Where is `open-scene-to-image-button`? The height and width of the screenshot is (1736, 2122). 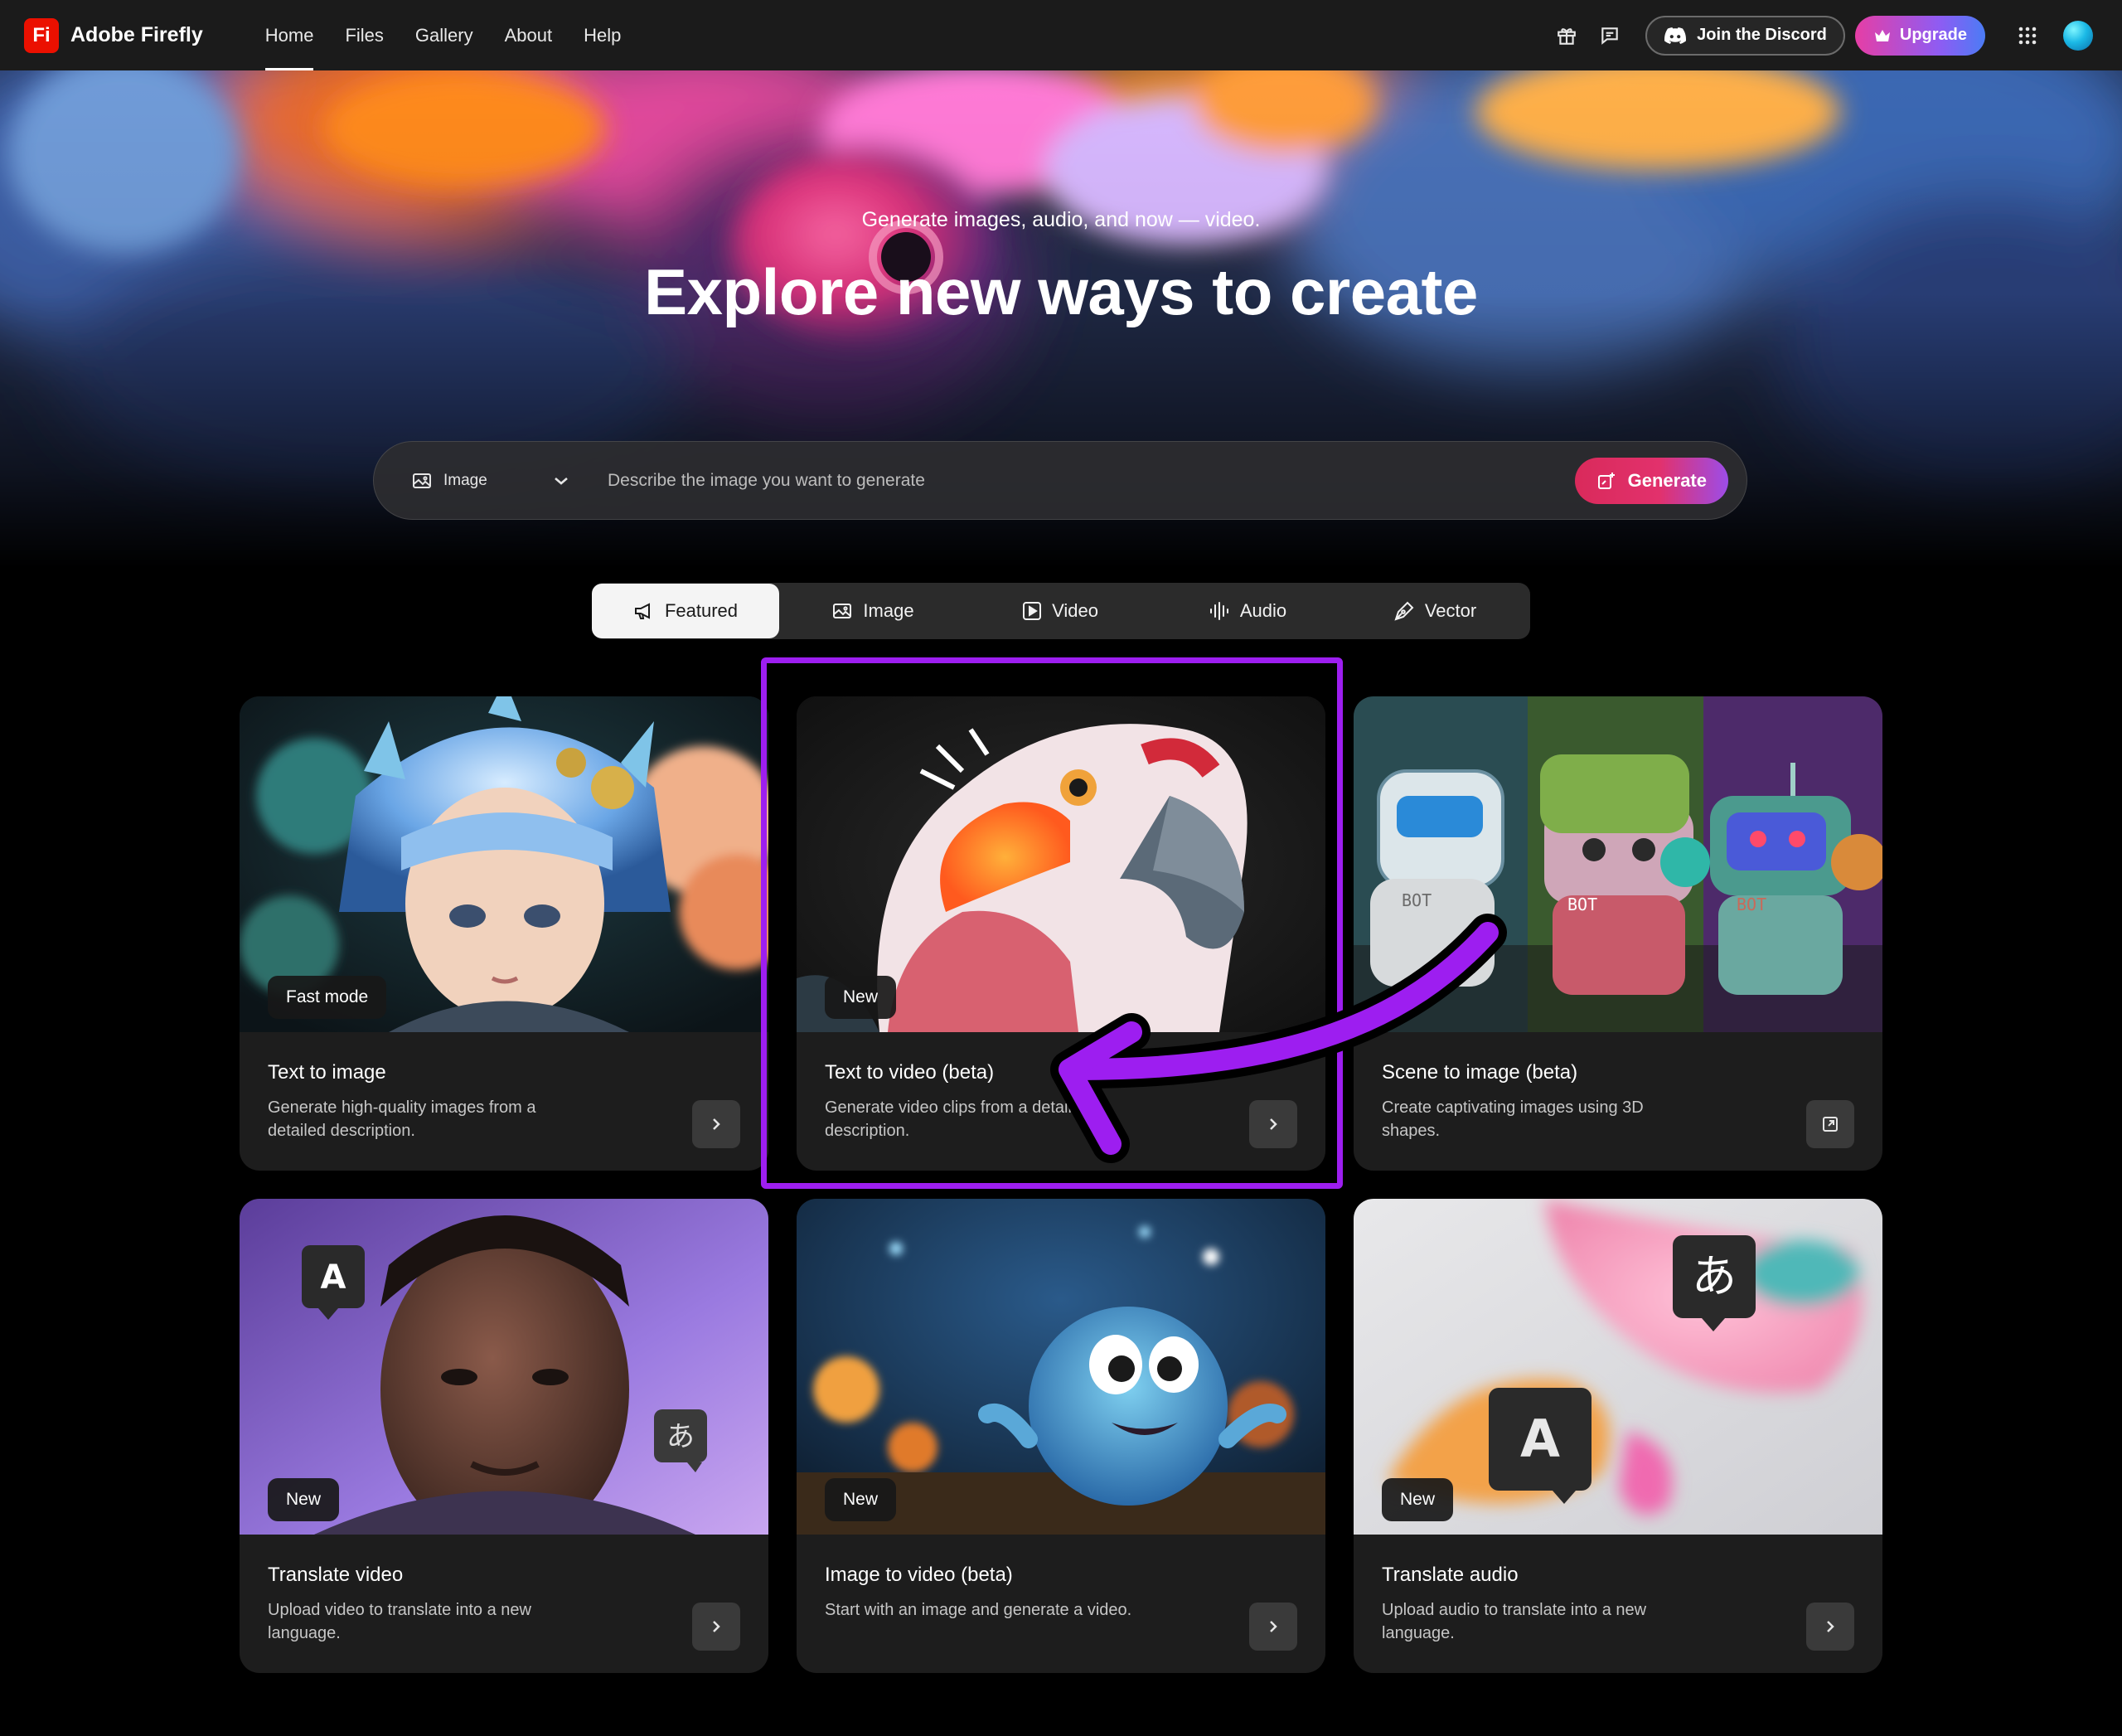 open-scene-to-image-button is located at coordinates (1830, 1124).